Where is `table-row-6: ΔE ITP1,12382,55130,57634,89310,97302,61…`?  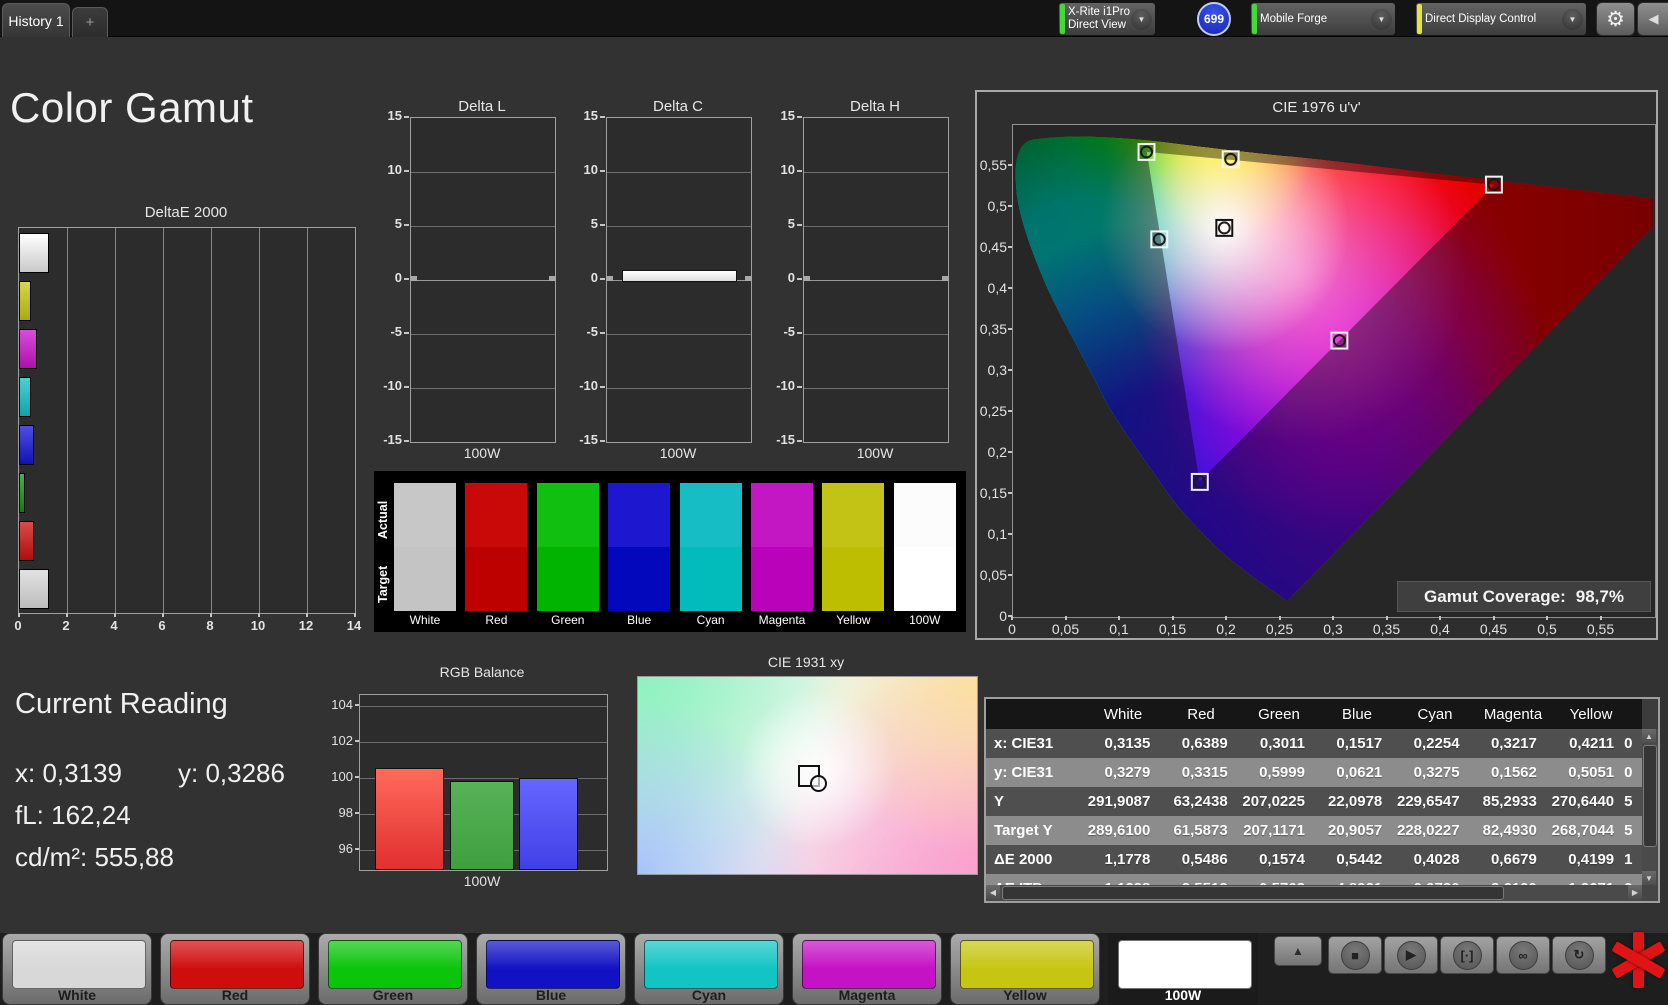 table-row-6: ΔE ITP1,12382,55130,57634,89310,97302,61… is located at coordinates (1314, 879).